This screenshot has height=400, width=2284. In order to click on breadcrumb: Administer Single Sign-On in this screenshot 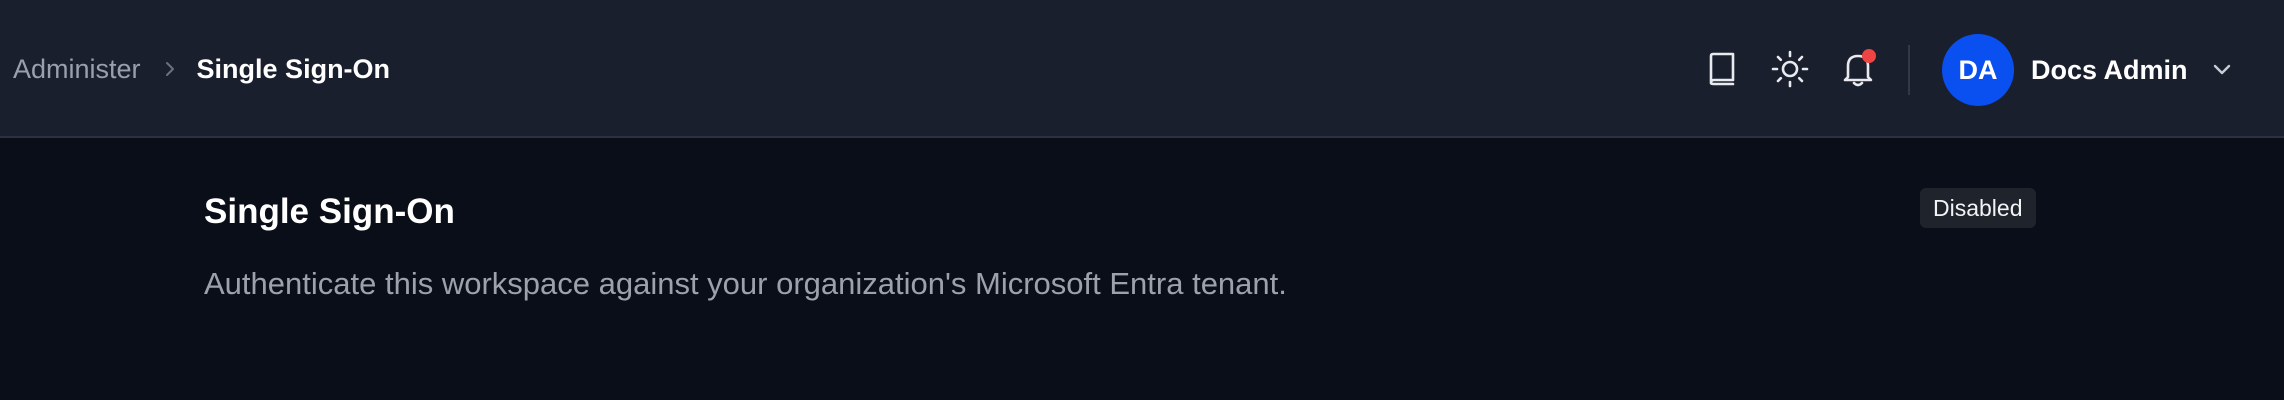, I will do `click(201, 69)`.